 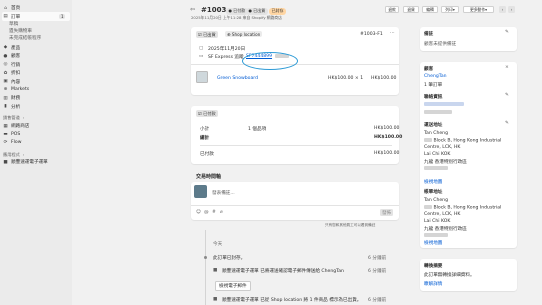 I want to click on learn-more-link: 瞭解詳情, so click(x=433, y=284).